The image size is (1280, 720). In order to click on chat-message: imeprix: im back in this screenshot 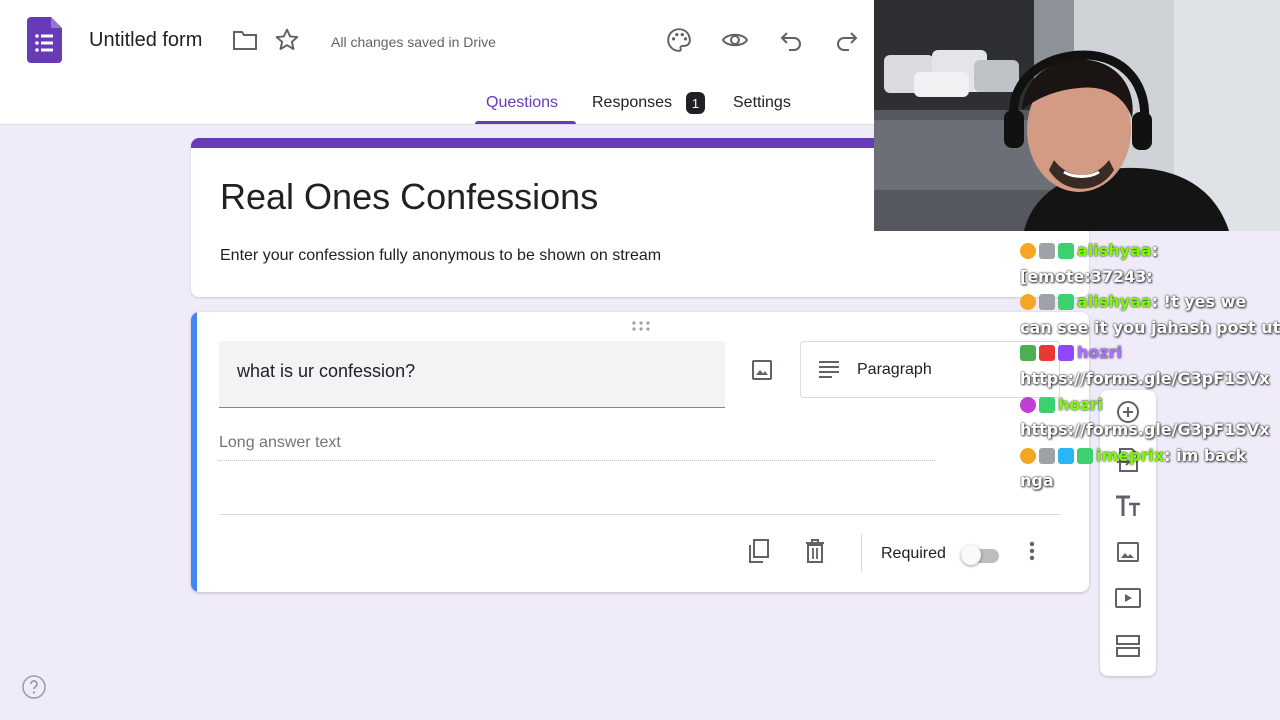, I will do `click(1150, 456)`.